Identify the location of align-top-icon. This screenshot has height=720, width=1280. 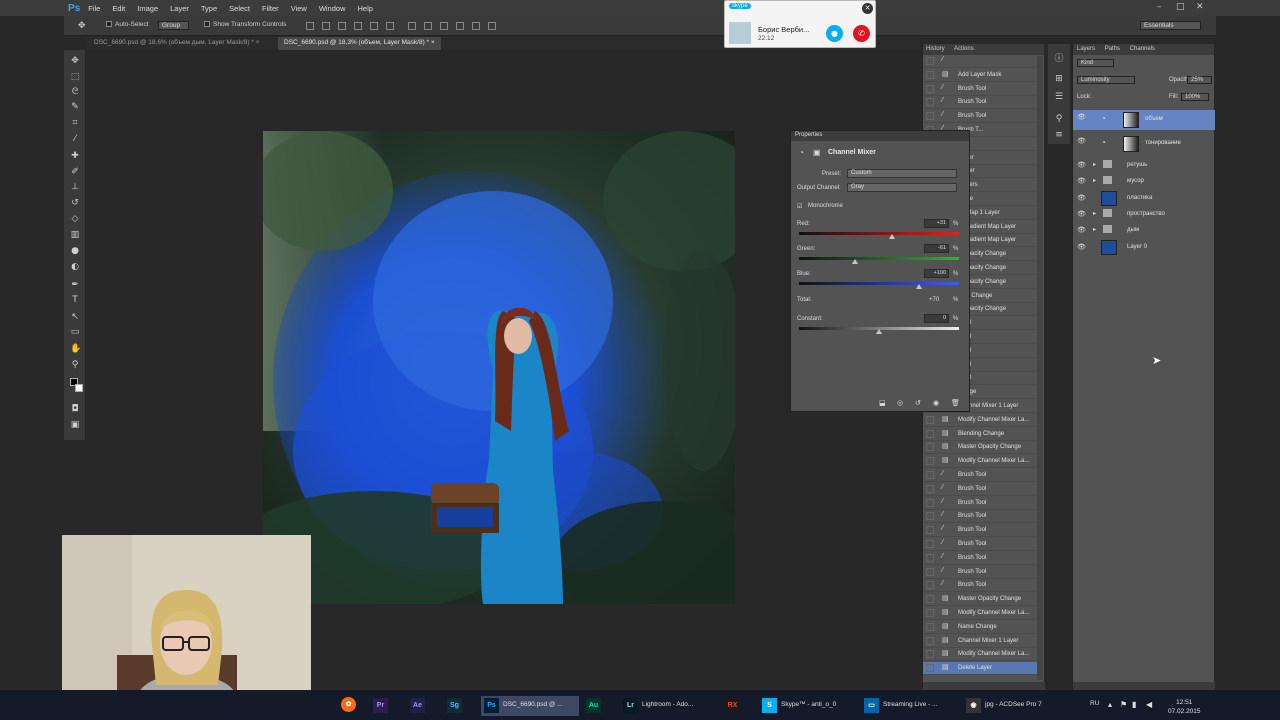
(310, 26).